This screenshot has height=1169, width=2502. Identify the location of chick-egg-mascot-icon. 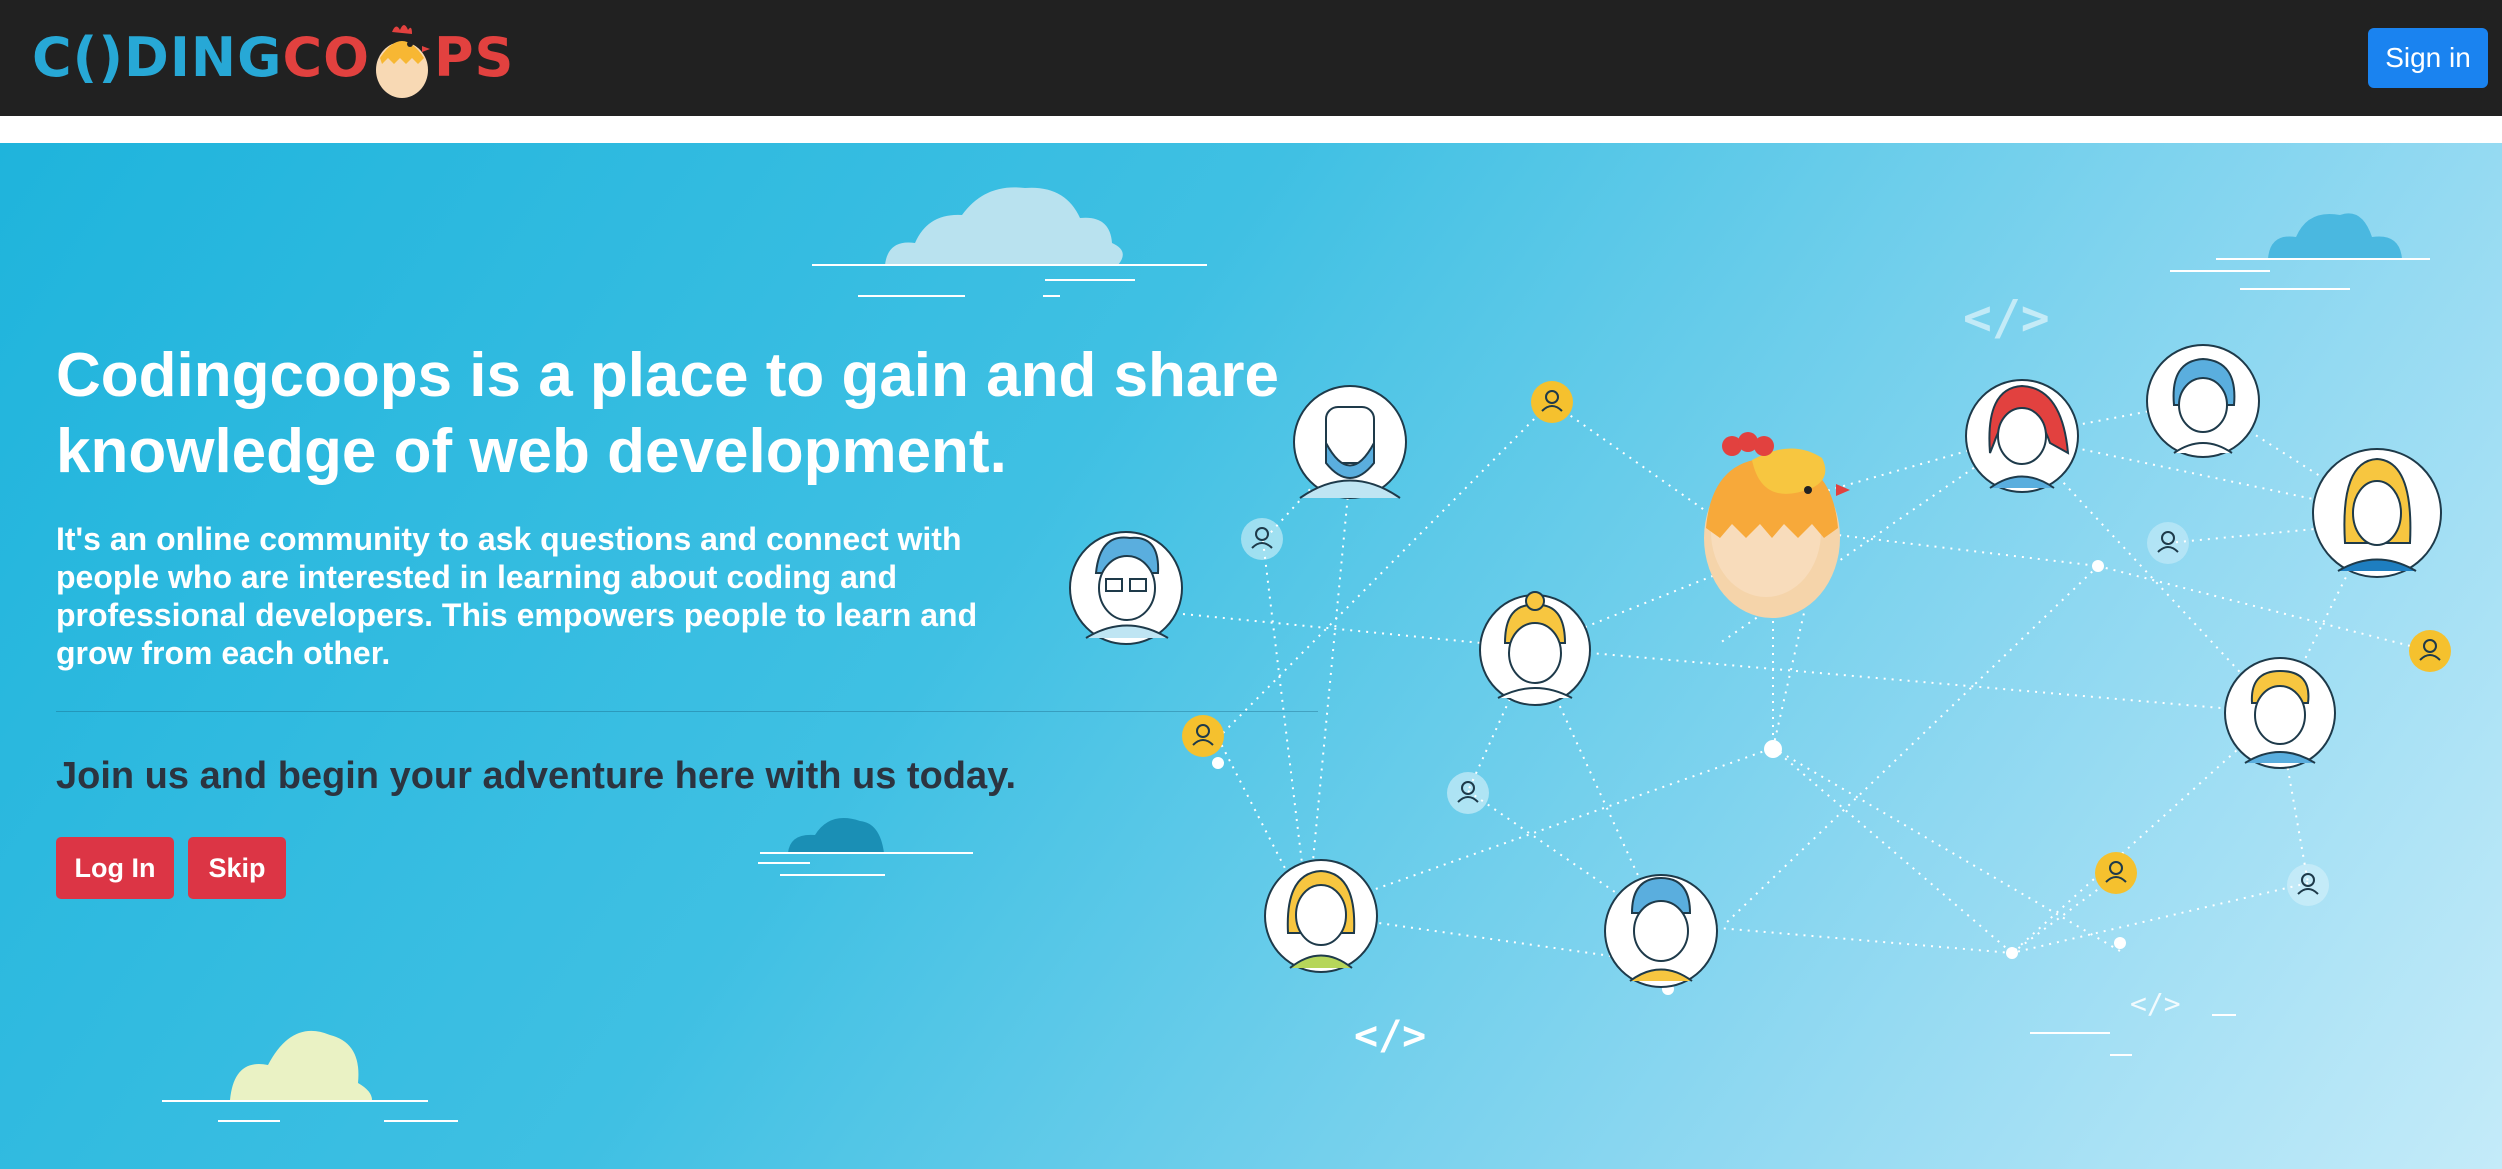
(1777, 525).